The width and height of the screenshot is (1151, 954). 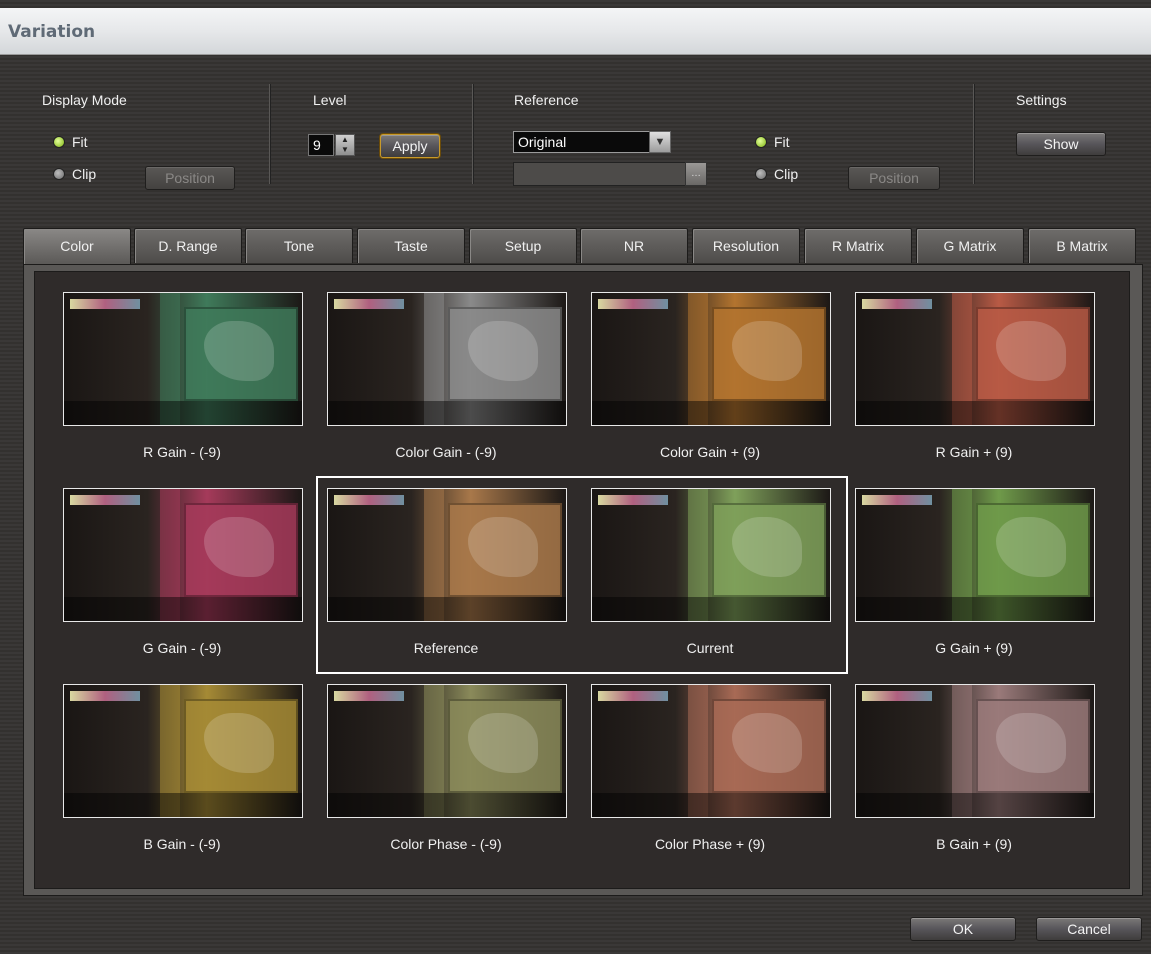 What do you see at coordinates (710, 452) in the screenshot?
I see `variation-caption: Color Gain + (9)` at bounding box center [710, 452].